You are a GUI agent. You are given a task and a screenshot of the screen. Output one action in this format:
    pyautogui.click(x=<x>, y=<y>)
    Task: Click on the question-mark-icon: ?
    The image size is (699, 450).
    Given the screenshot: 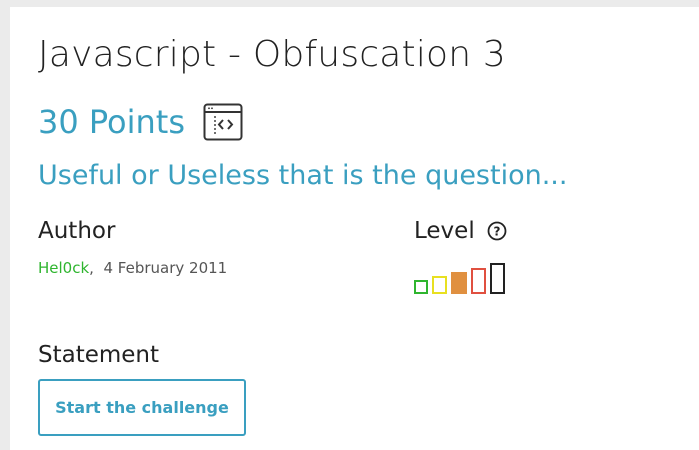 What is the action you would take?
    pyautogui.click(x=497, y=231)
    